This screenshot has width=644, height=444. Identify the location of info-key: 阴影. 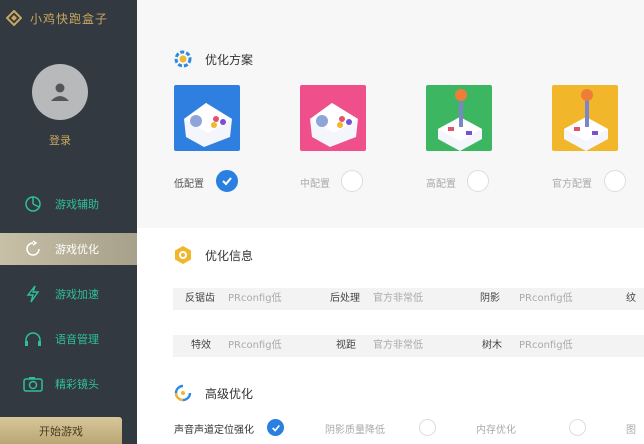
(490, 298).